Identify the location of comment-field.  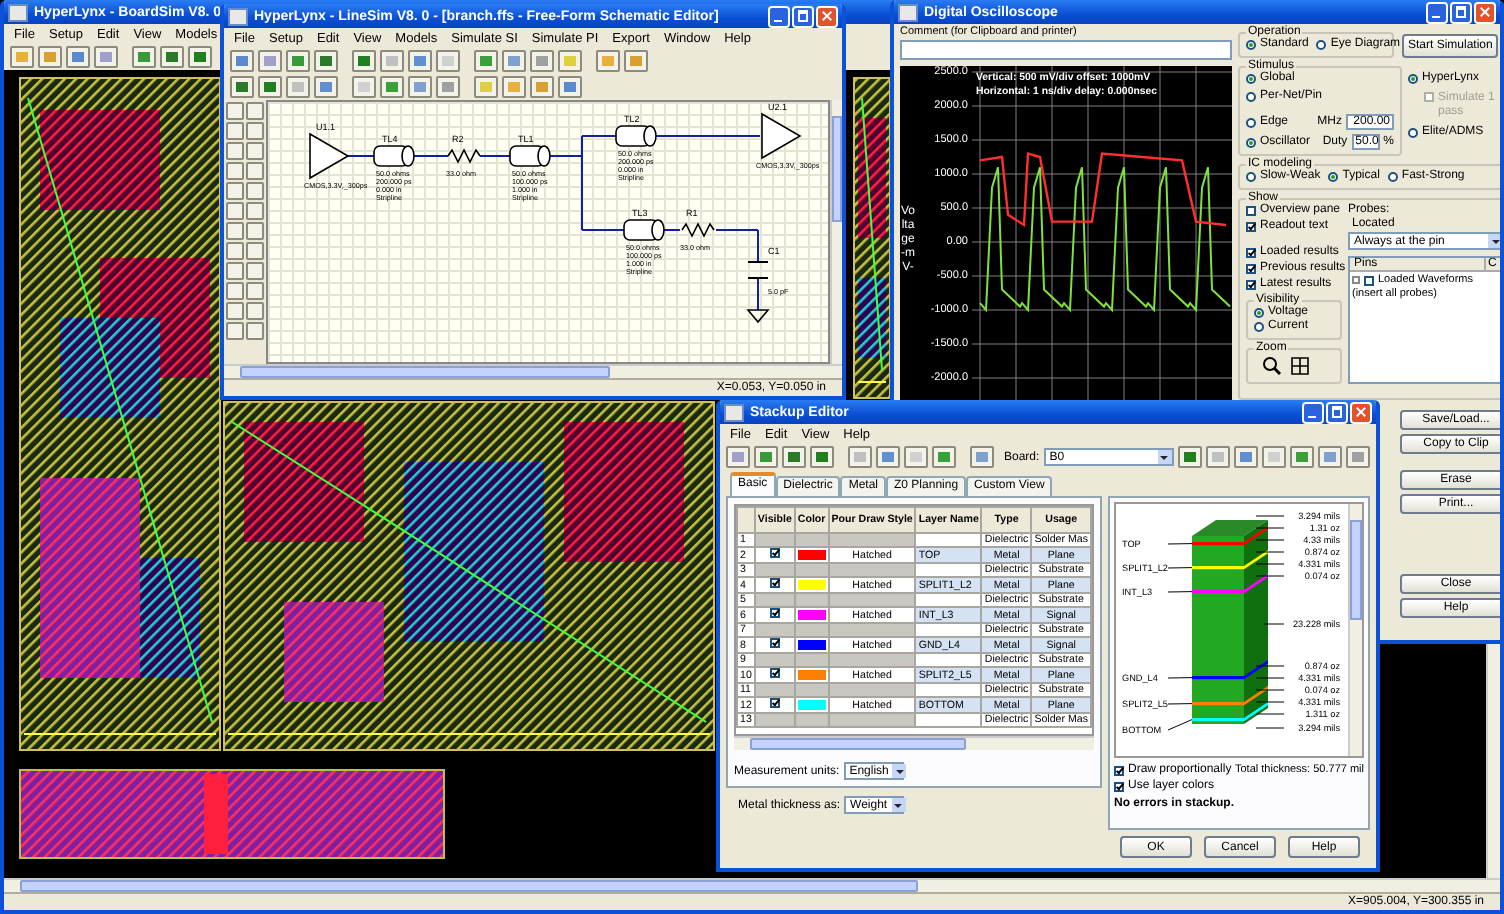
(1066, 50).